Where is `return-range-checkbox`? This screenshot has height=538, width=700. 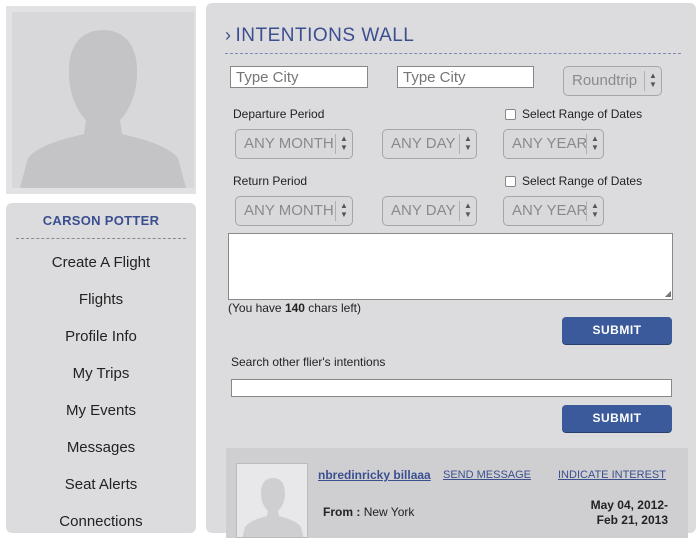
return-range-checkbox is located at coordinates (510, 181).